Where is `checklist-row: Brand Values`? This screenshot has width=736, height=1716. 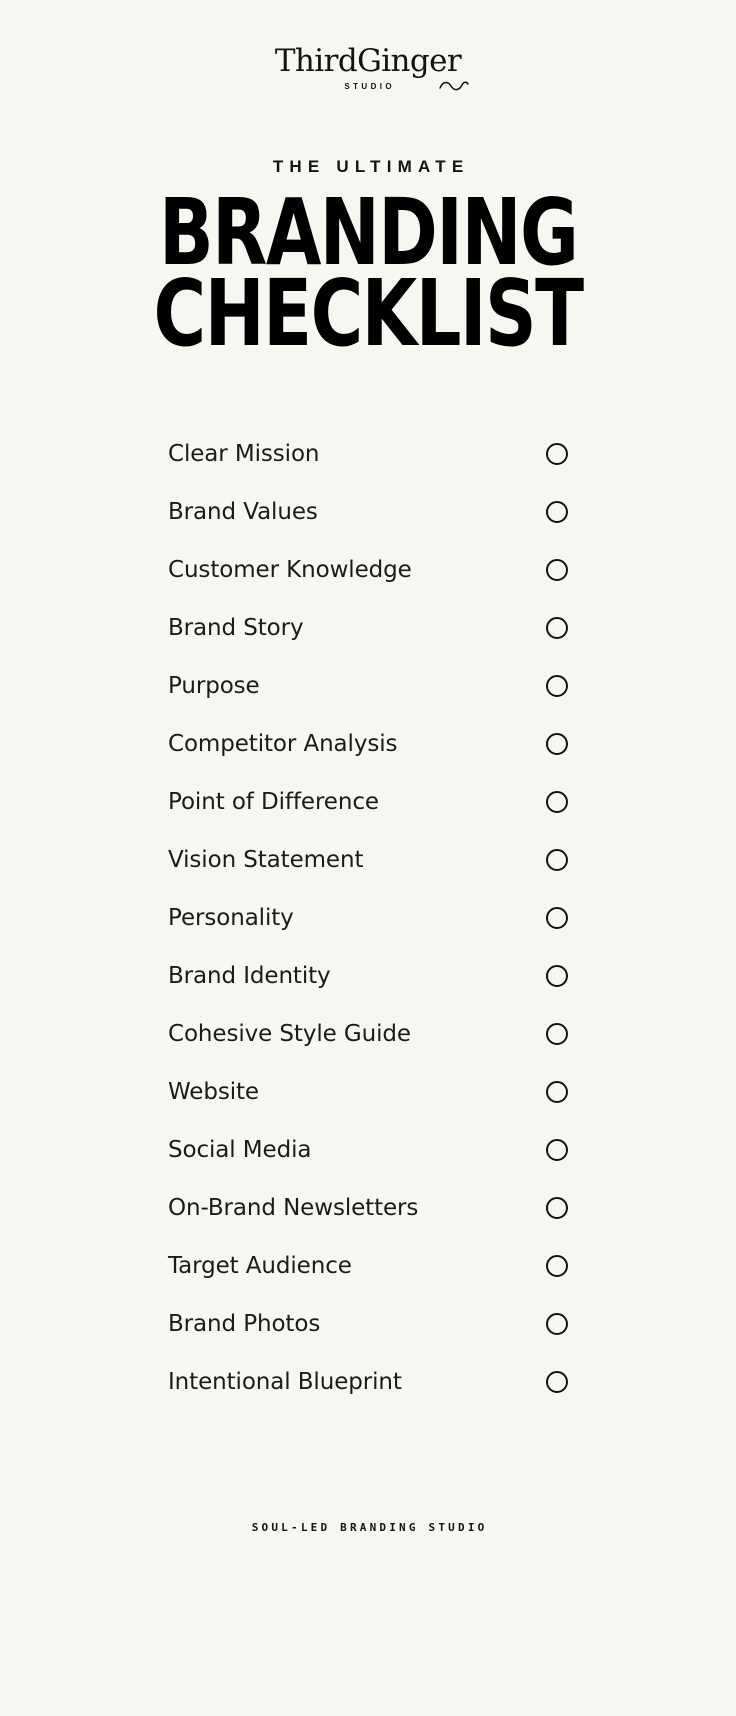
checklist-row: Brand Values is located at coordinates (368, 512).